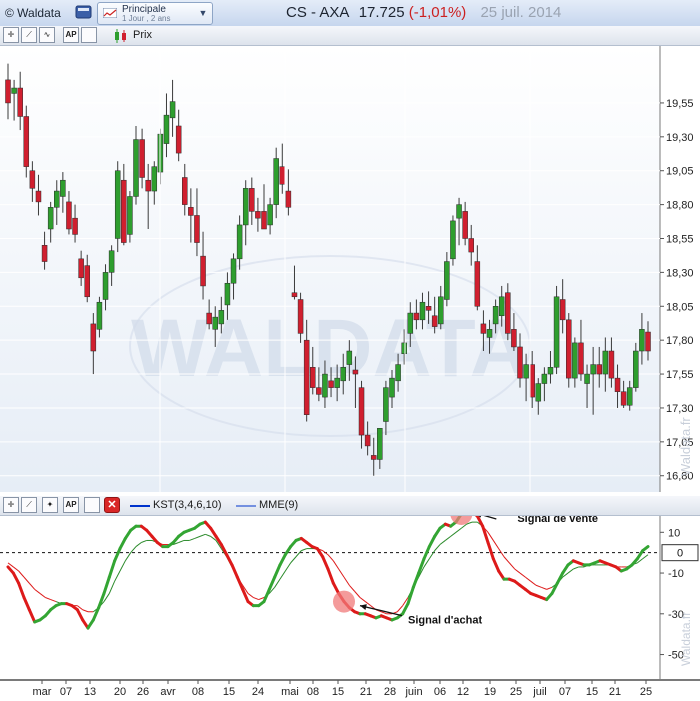 The height and width of the screenshot is (701, 700). What do you see at coordinates (33, 13) in the screenshot?
I see `brand-label: © Waldata` at bounding box center [33, 13].